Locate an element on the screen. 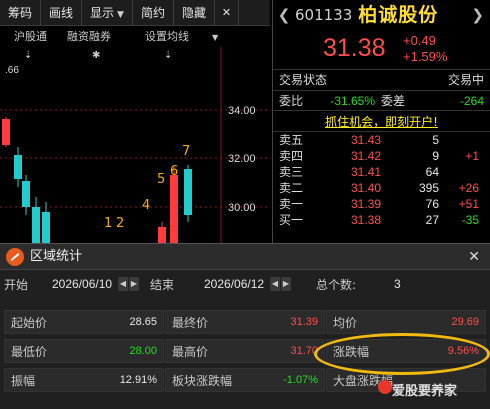  chart-toolbar: 筹码 画线 显示 ▼ 简约 隐藏 ✕ is located at coordinates (135, 13).